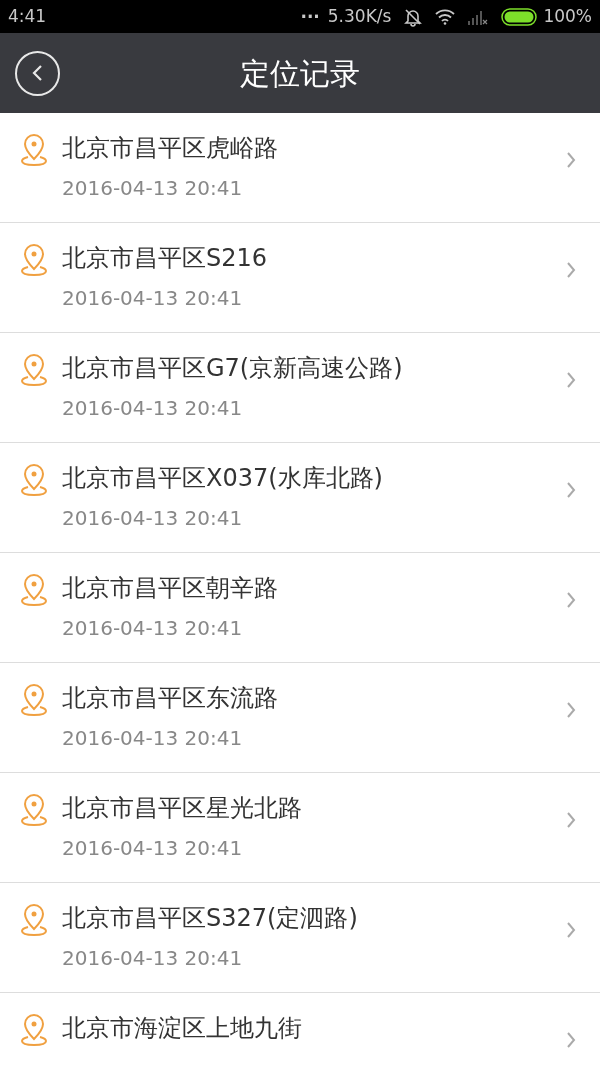 The image size is (600, 1067). I want to click on chevron-left-icon, so click(37, 73).